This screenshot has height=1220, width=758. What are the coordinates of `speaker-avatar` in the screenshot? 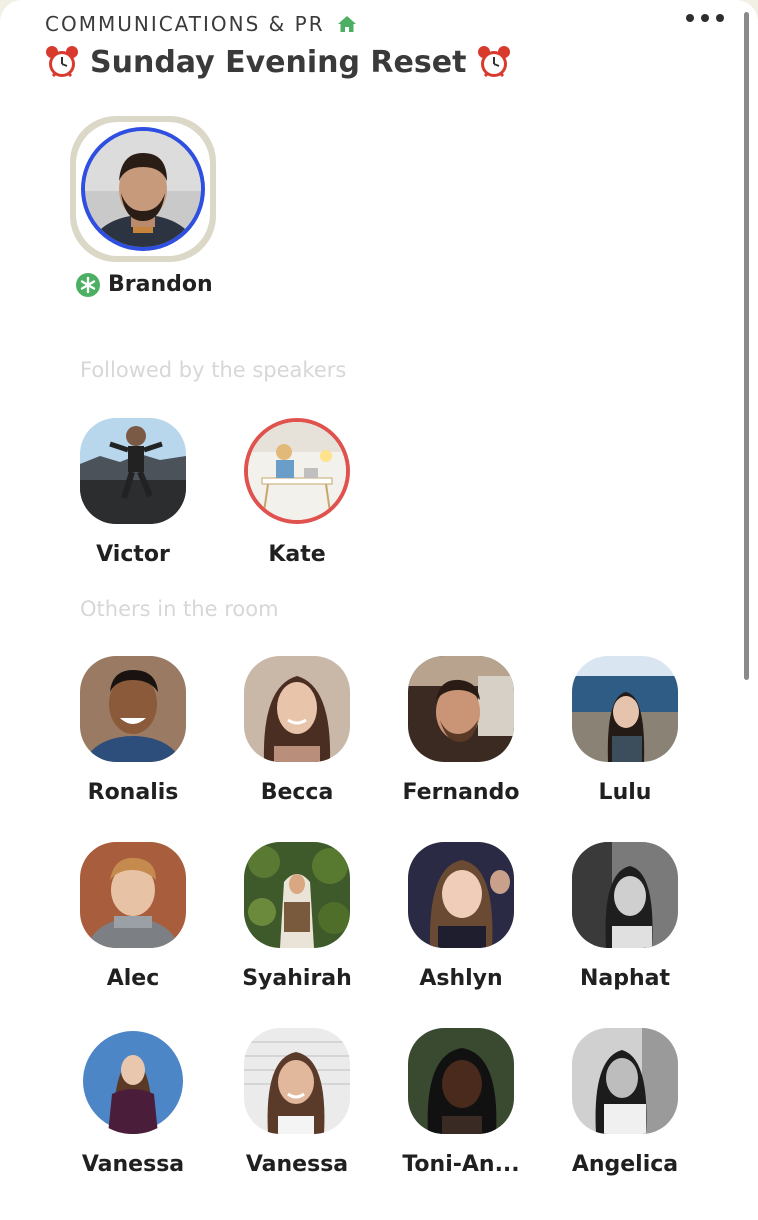 It's located at (146, 189).